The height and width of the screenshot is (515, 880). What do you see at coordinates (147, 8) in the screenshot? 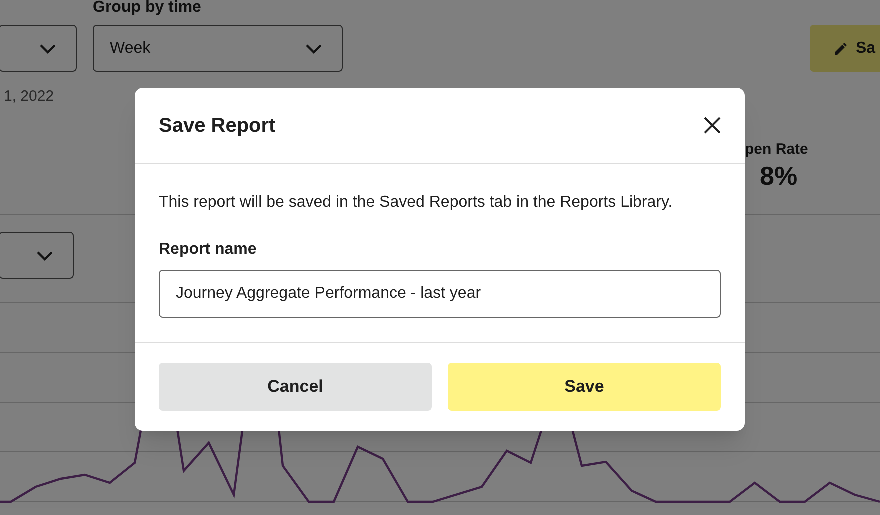
I see `group-by-label: Group by time` at bounding box center [147, 8].